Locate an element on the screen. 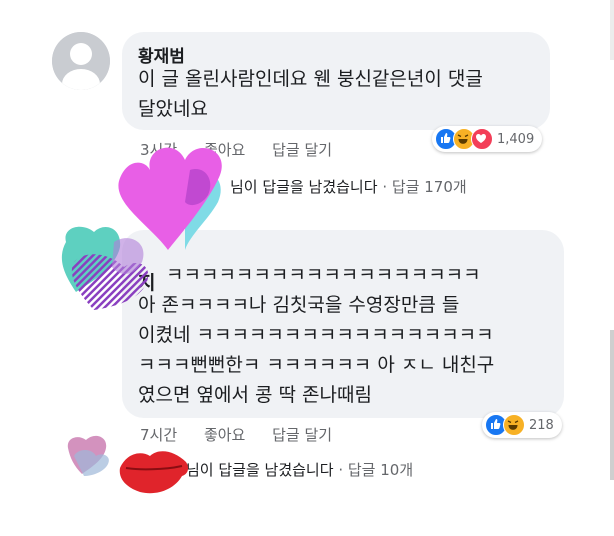 The image size is (614, 536). avatar is located at coordinates (81, 61).